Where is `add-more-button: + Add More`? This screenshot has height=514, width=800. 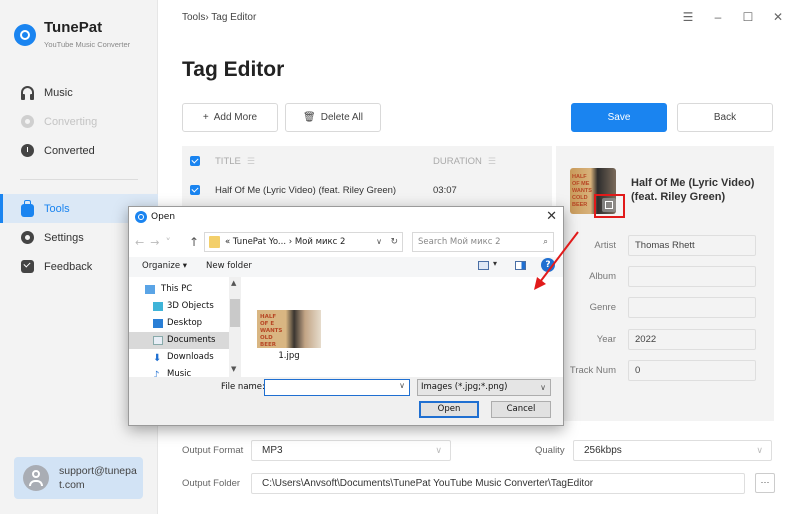
add-more-button: + Add More is located at coordinates (230, 117).